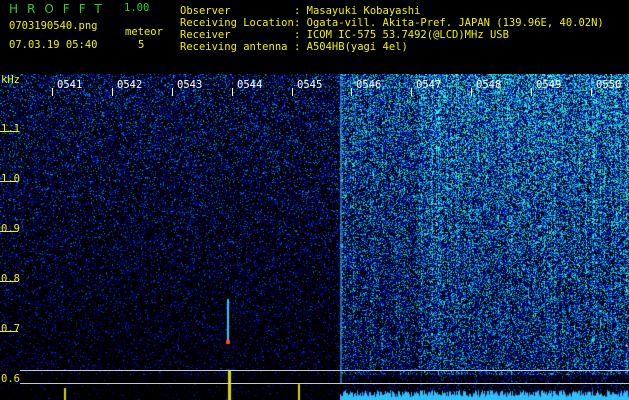 The image size is (629, 400). I want to click on receiver-value: : ICOM IC-575 53.7492(@LCD)MHz USB, so click(401, 35).